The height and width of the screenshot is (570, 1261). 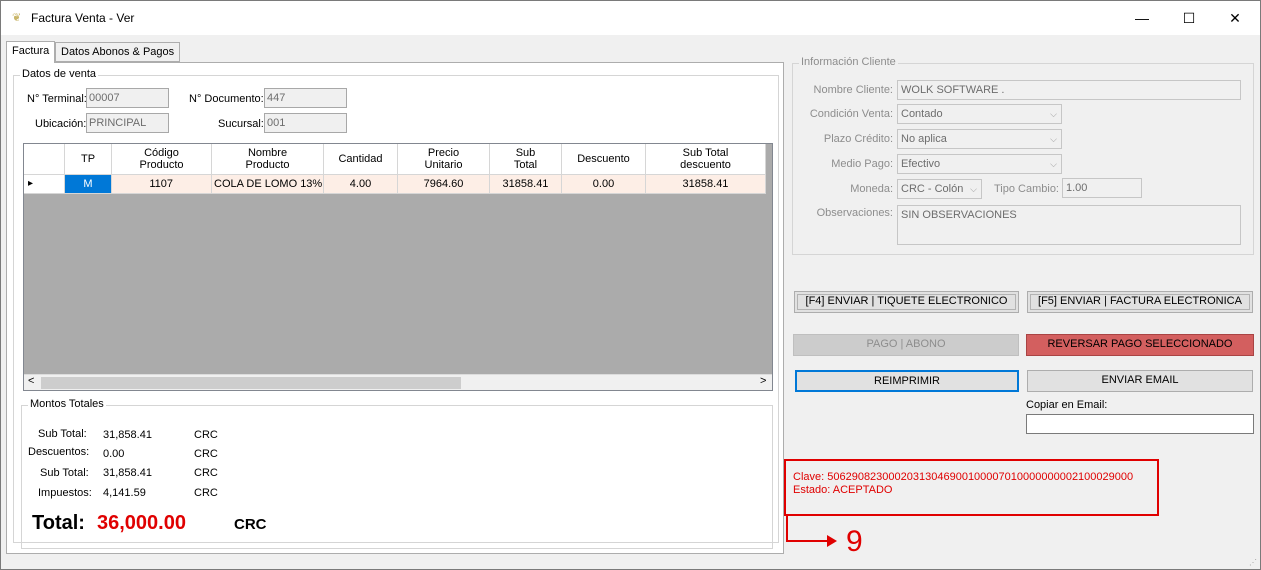 I want to click on enviar-tiquete-button: [F4] ENVIAR | TIQUETE ELECTRONICO, so click(x=906, y=302).